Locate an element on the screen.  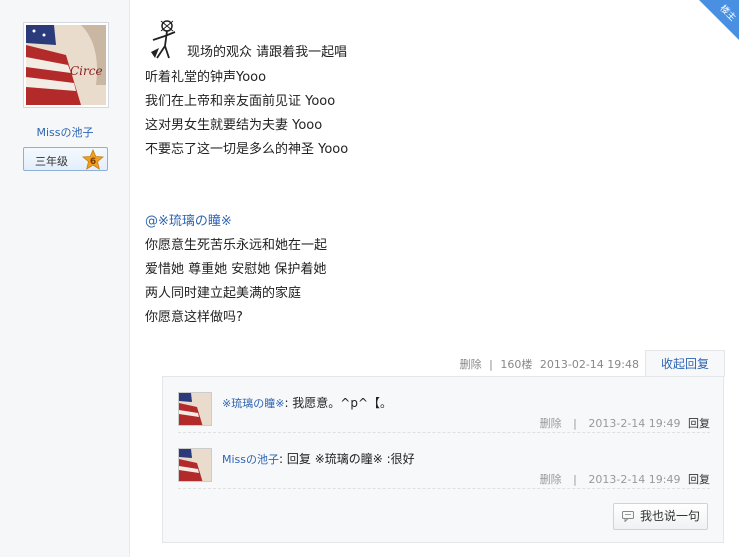
avatar-image: Circe is located at coordinates (66, 65).